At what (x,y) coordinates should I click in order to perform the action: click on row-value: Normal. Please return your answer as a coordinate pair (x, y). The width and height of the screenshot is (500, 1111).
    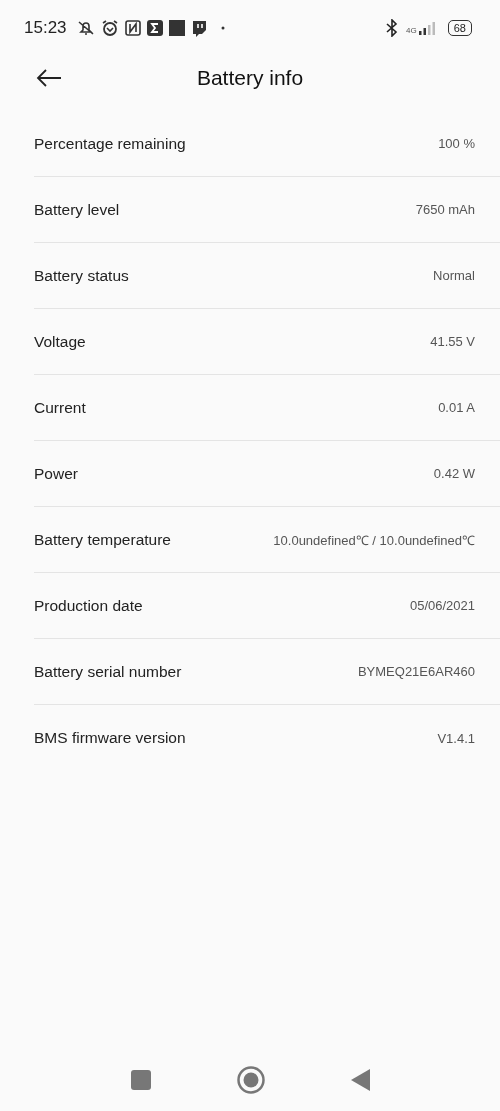
    Looking at the image, I should click on (454, 275).